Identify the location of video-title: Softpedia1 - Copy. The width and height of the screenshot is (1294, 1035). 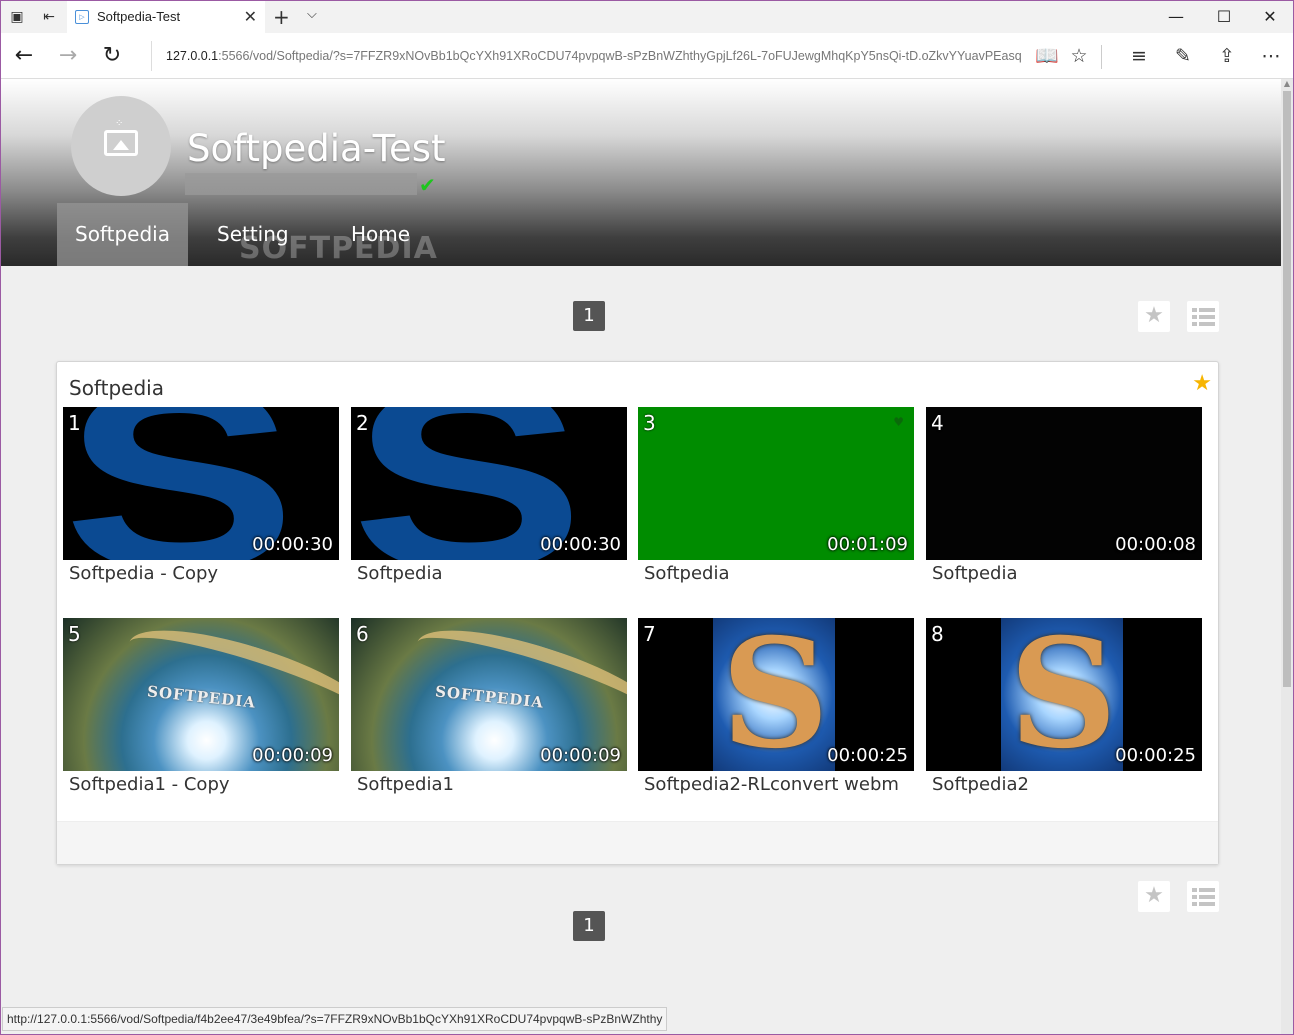
(204, 784).